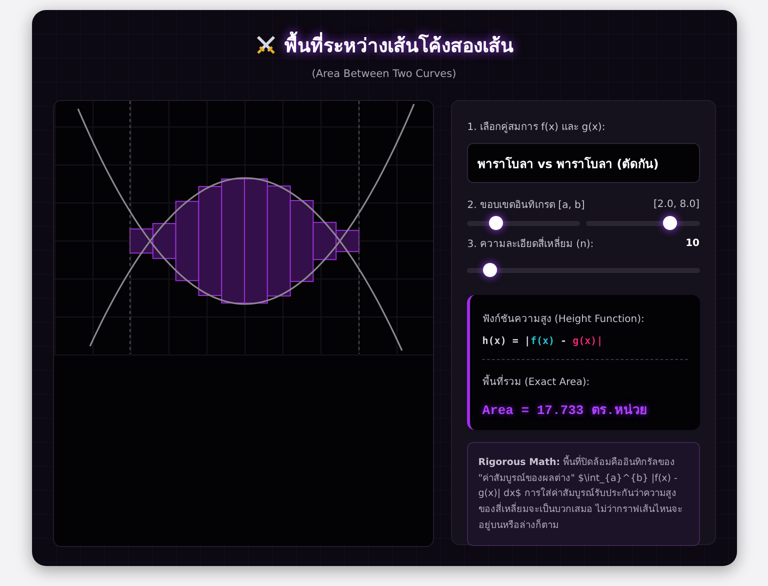  Describe the element at coordinates (583, 494) in the screenshot. I see `note-text: Rigorous Math: พื้นที่ปิดล้อมคืออินทิกรัลของ "ค่าสัมบูรณ์ของผลต่าง" $\int_{a}^{b} |f(x) - g(x)| dx$ การใส่ค่าสัมบูรณ์รับประกันว่าความสูงของสี่เหลี่ยมจะเป็นบวกเสมอ ไม่ว่ากราฟเส้นไหนจะอยู่บนหรือล่างก็ตาม` at that location.